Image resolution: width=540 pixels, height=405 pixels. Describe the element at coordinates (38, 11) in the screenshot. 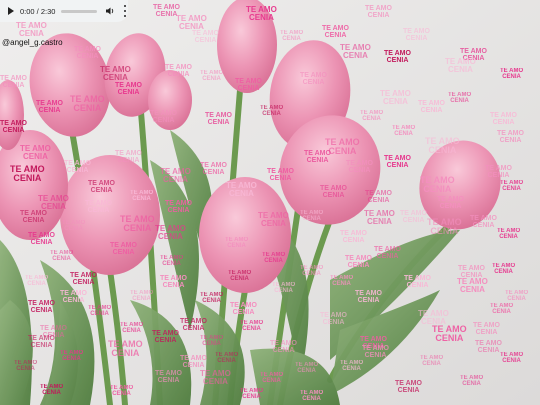

I see `time-display: 0:00 / 2:30` at that location.